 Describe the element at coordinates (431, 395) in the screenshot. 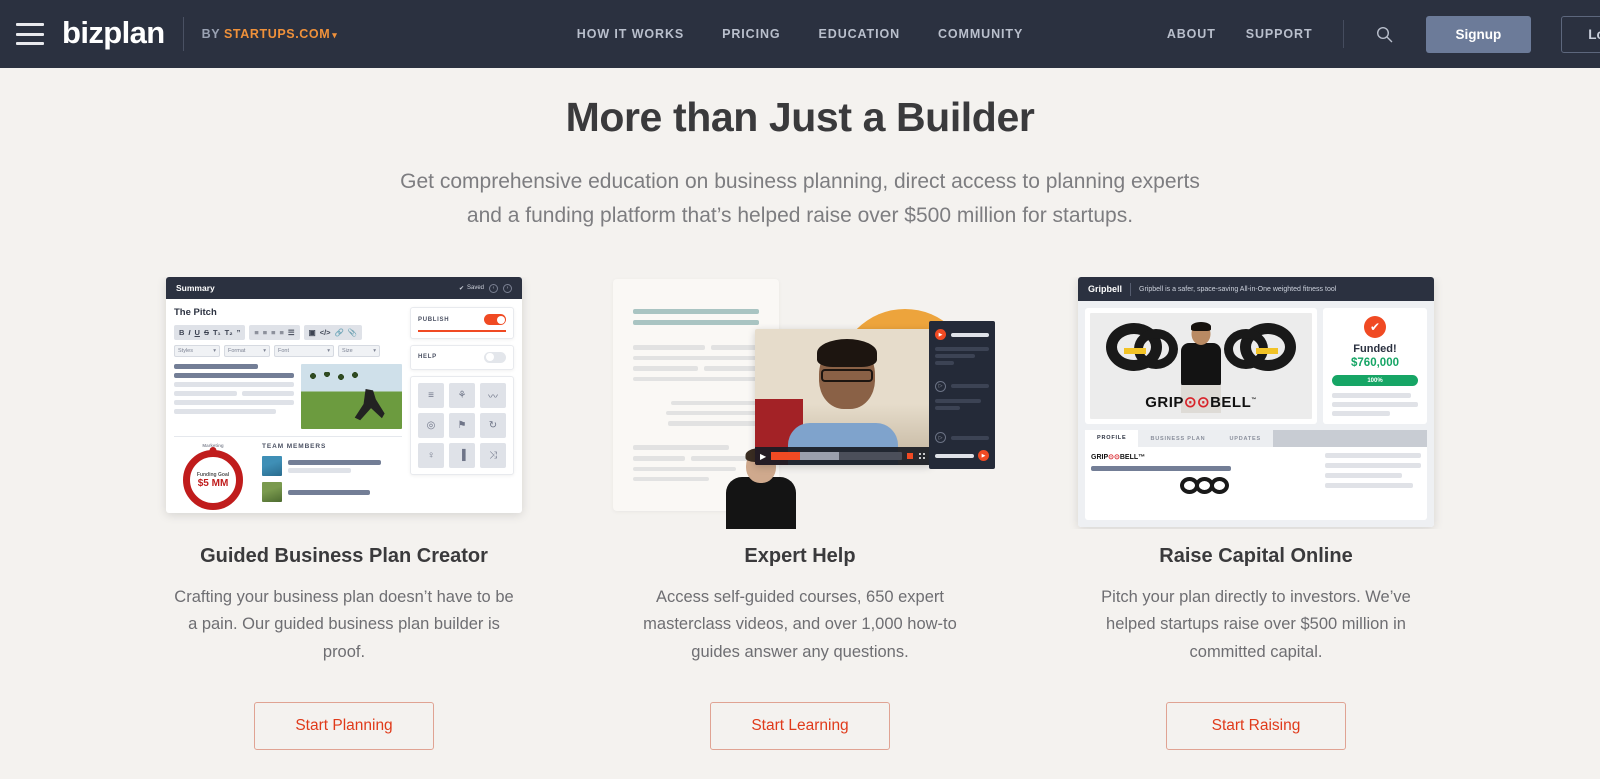

I see `text-tool-icon: ≡` at that location.